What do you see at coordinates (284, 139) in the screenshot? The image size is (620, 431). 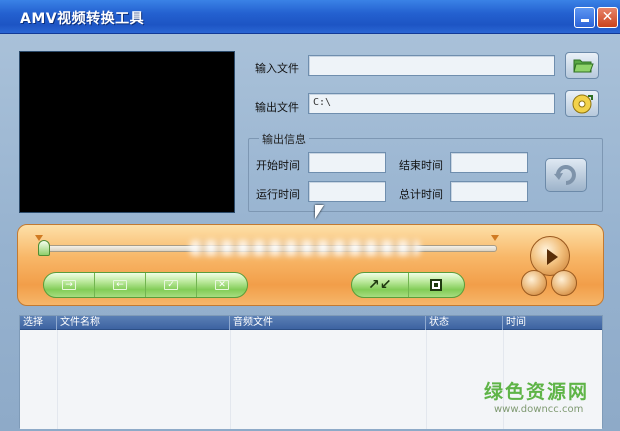 I see `output-info-title: 输出信息` at bounding box center [284, 139].